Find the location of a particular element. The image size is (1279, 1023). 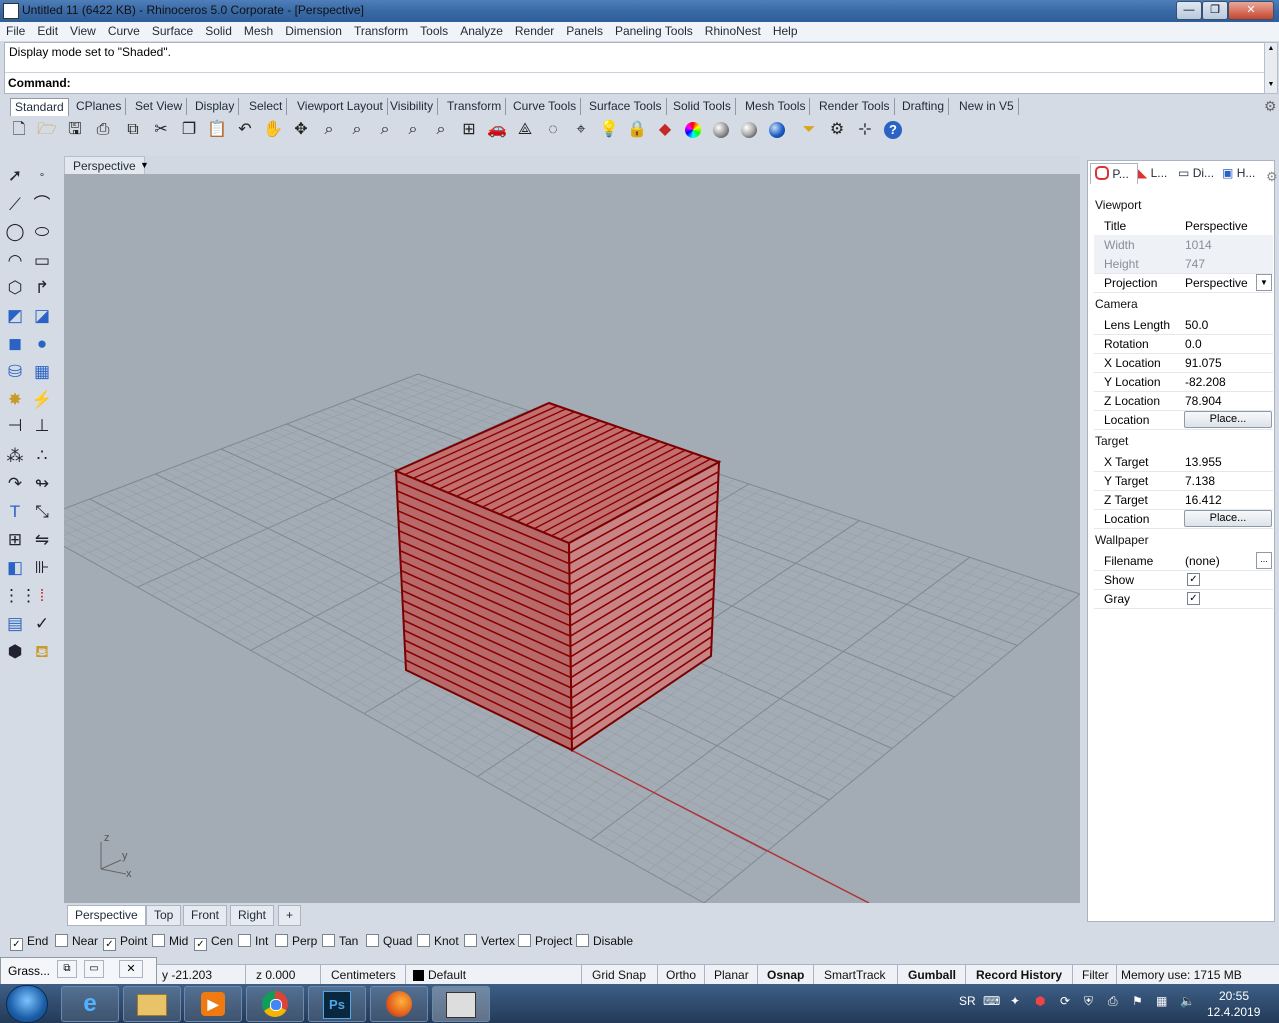

viewport-layout-icon: ⊞ is located at coordinates (469, 130).